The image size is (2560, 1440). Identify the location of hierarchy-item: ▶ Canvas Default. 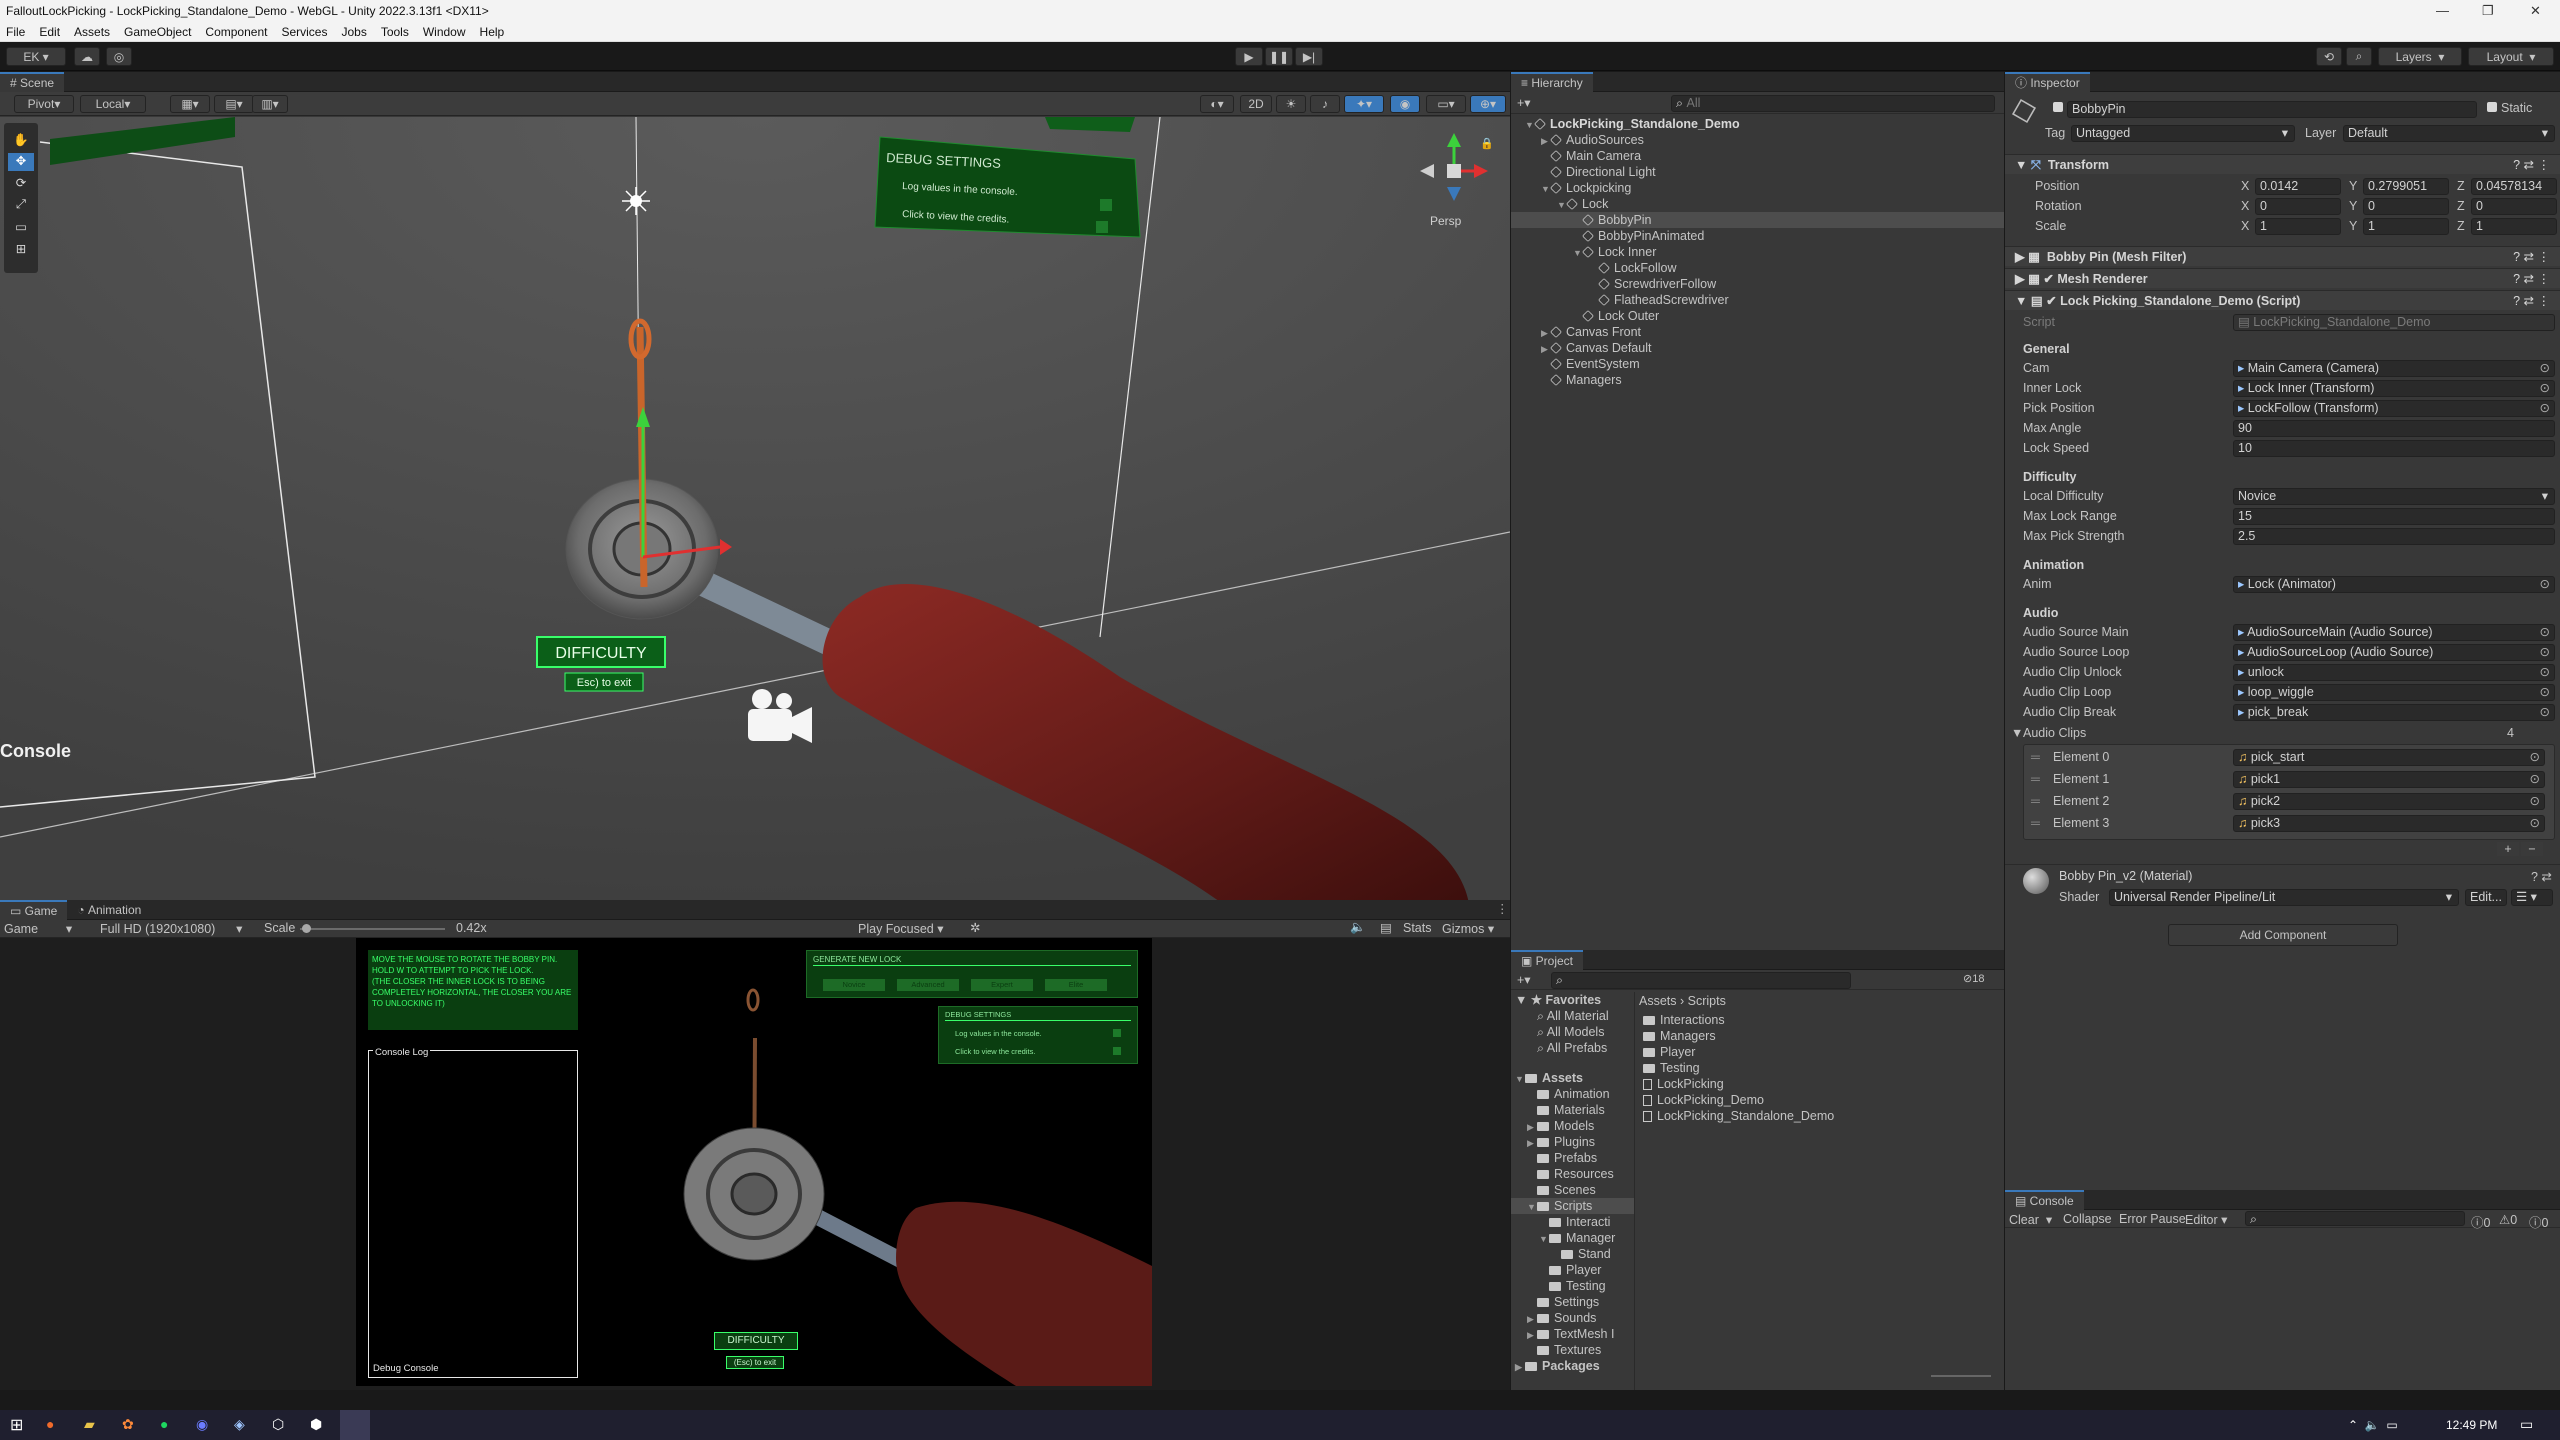
(1757, 348).